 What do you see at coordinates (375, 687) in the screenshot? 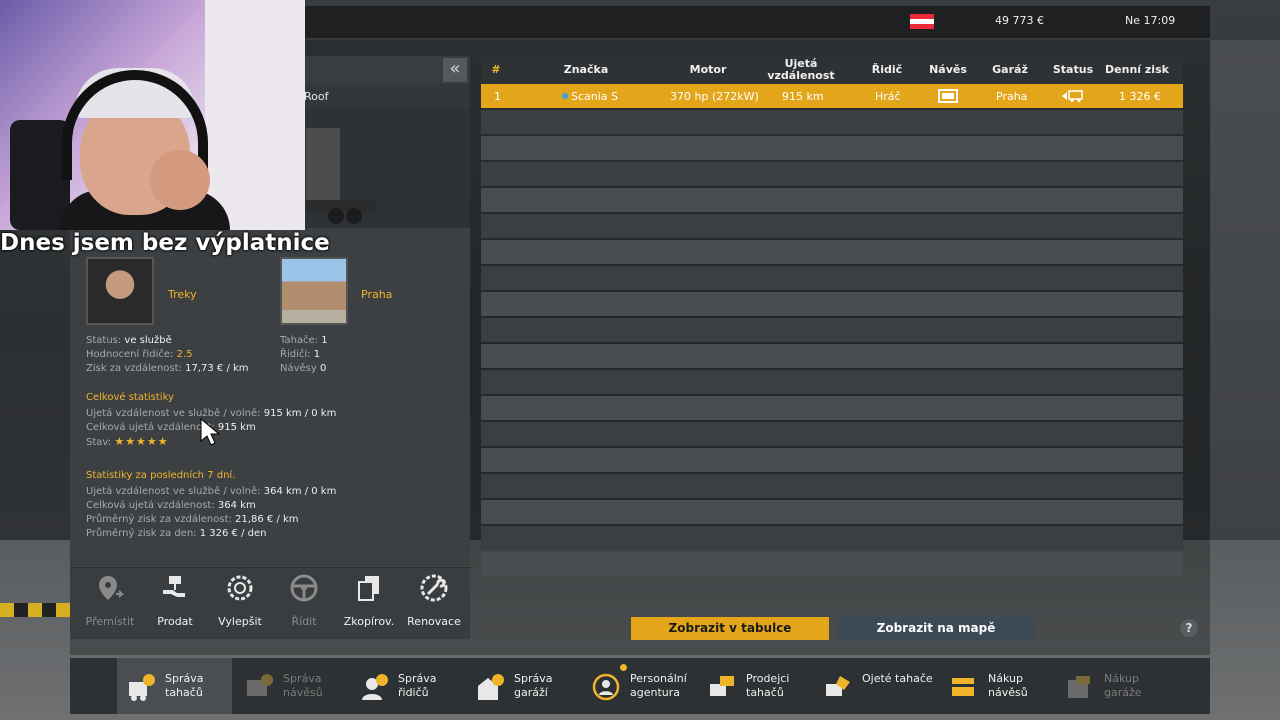
I see `driver-management-icon` at bounding box center [375, 687].